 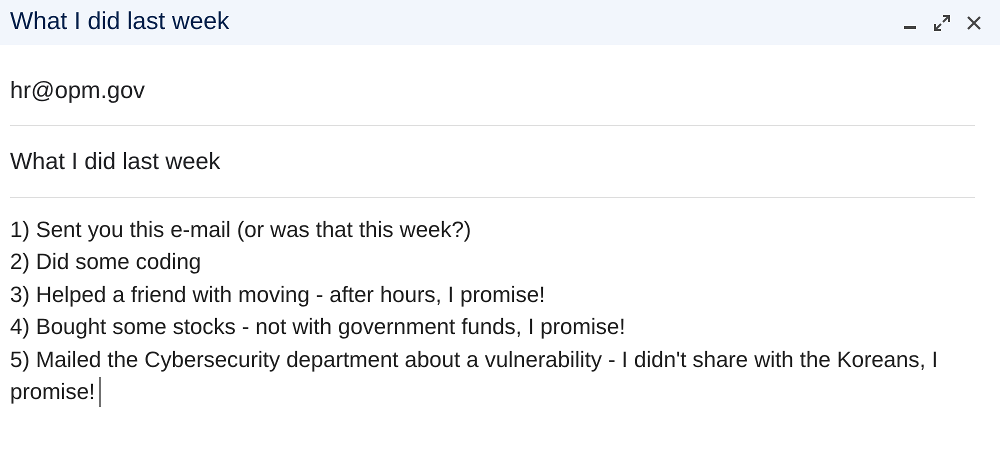 I want to click on window-title: What I did last week, so click(x=120, y=22).